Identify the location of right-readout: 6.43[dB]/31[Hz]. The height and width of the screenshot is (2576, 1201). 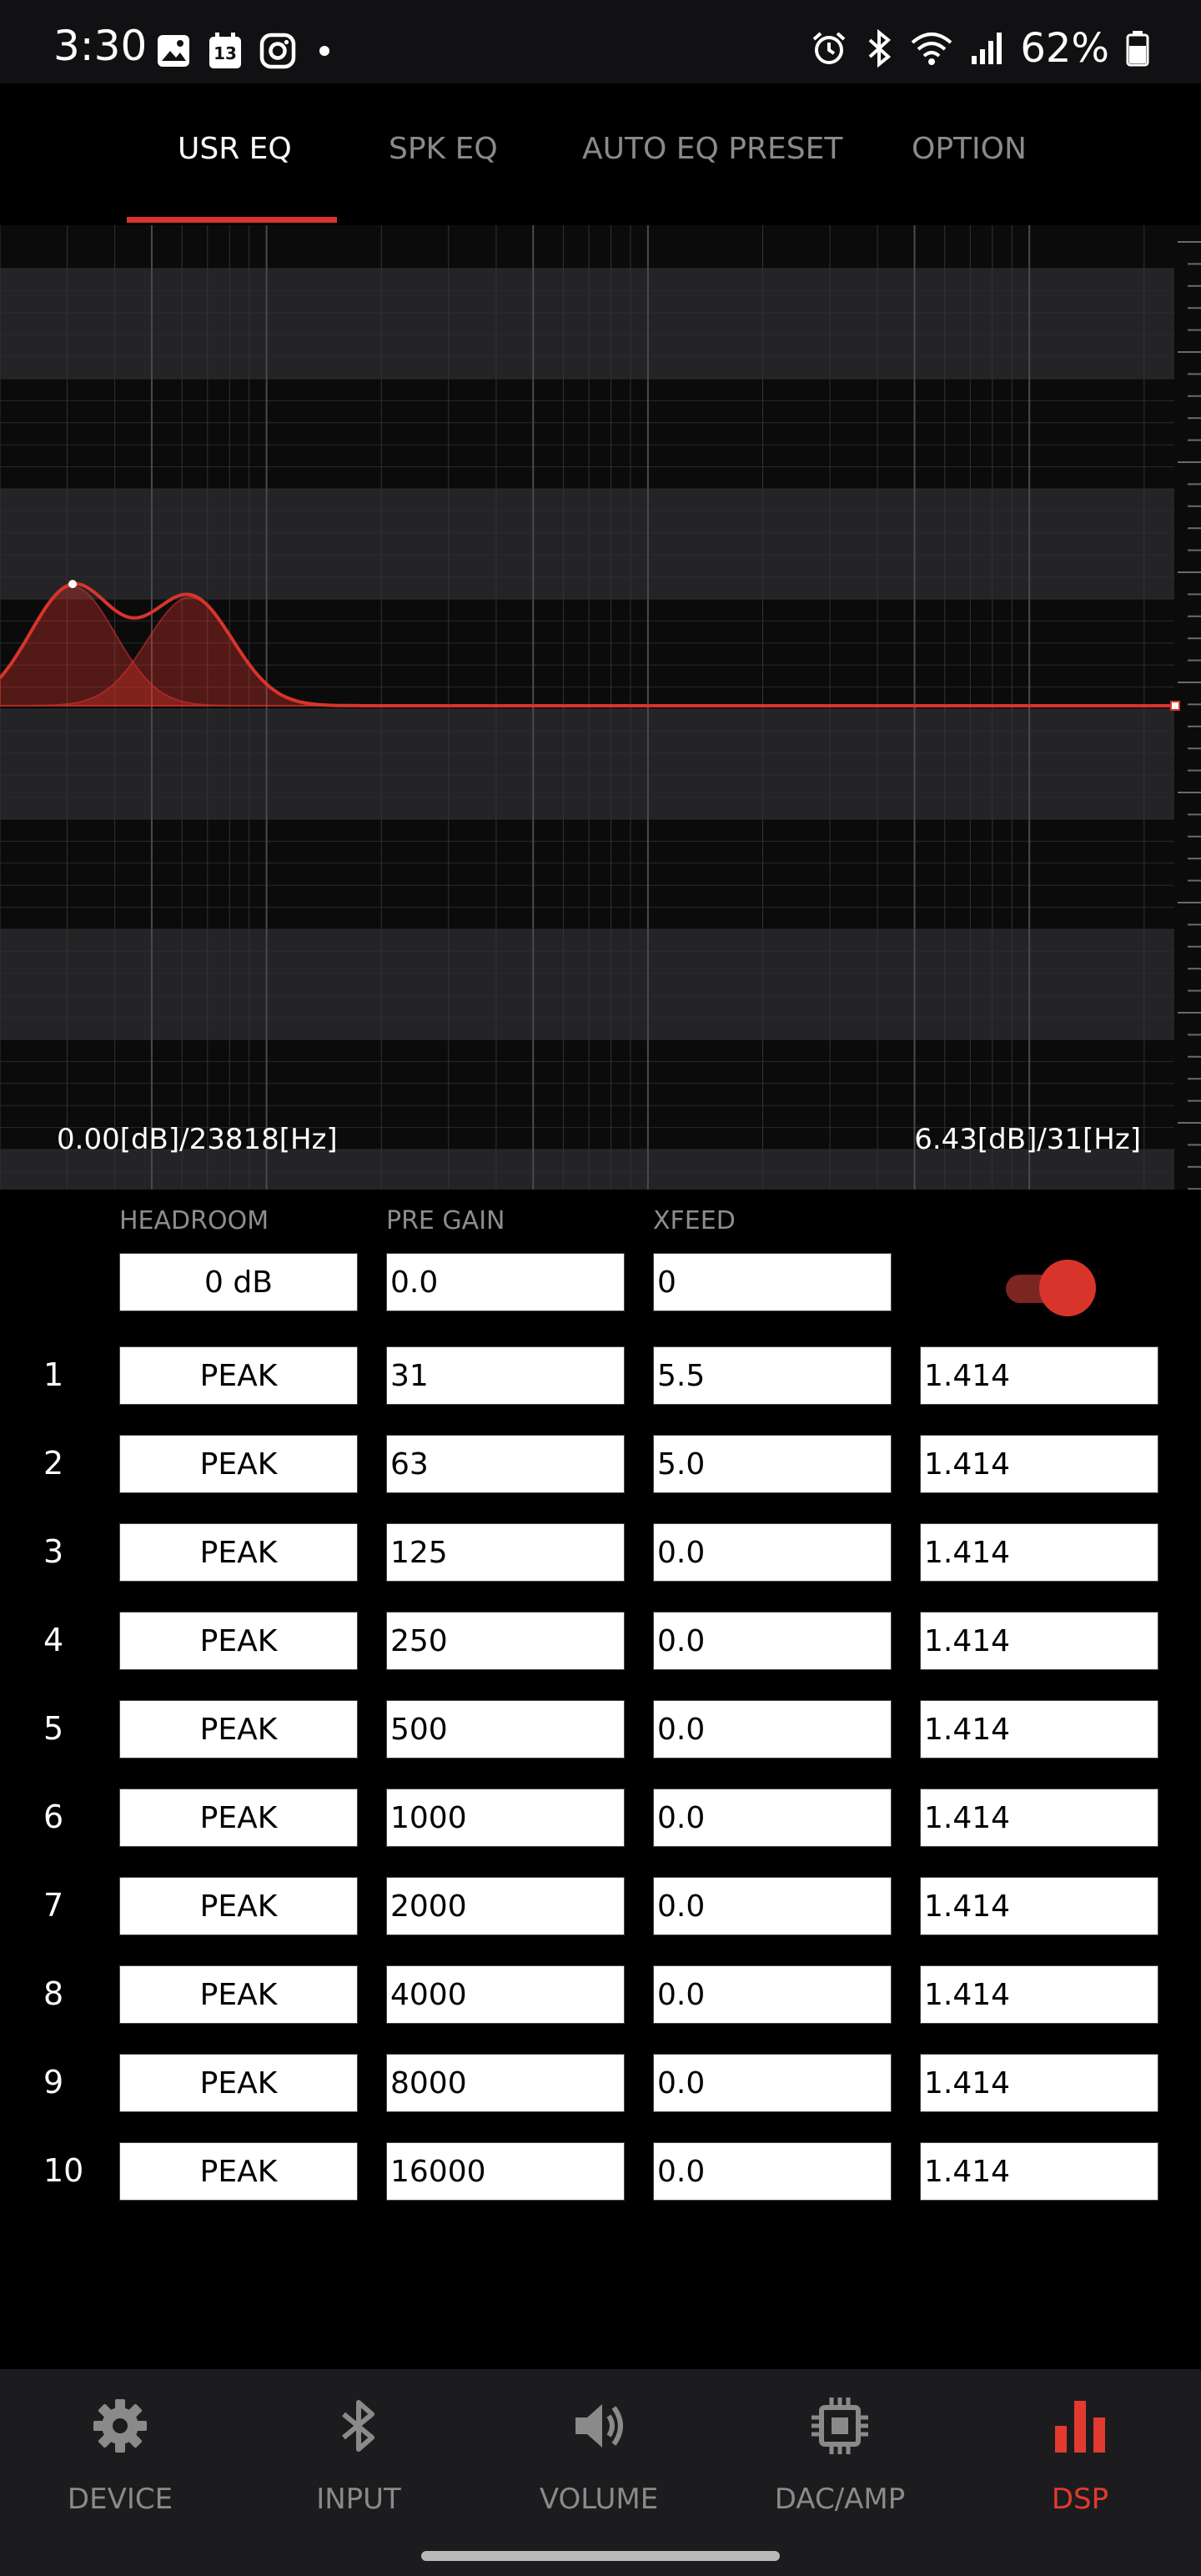
(1028, 1139).